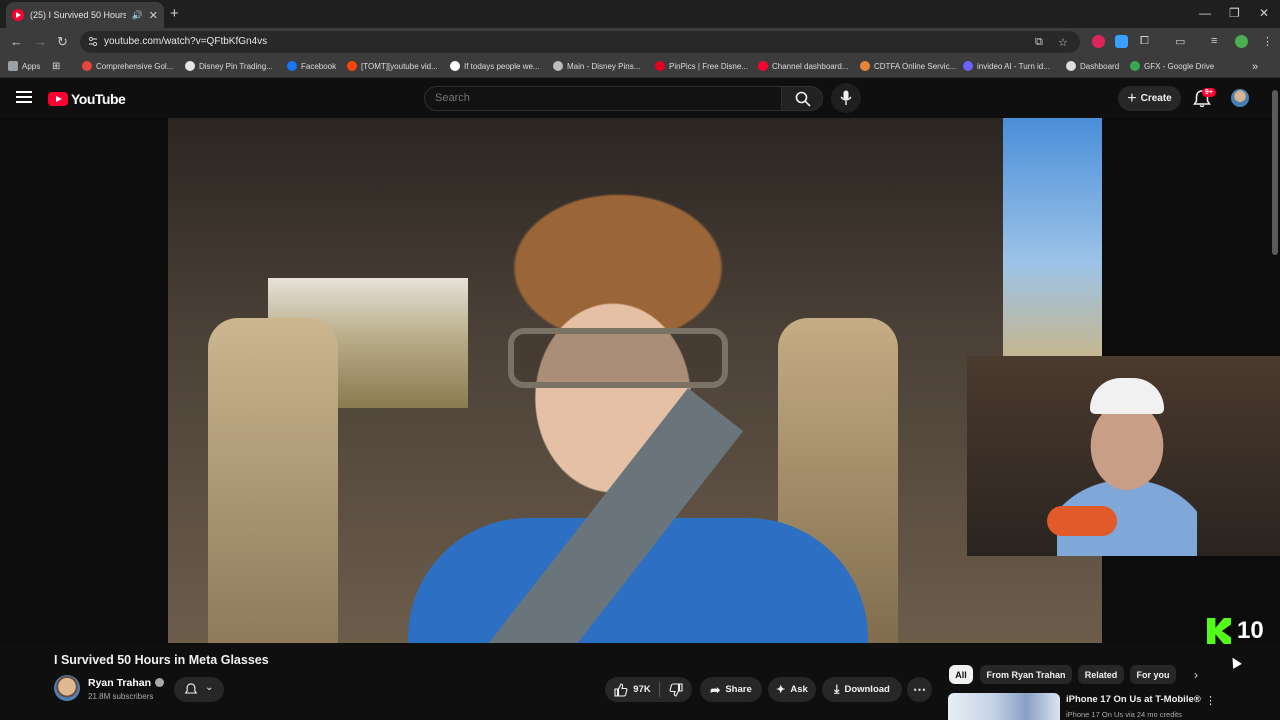 Image resolution: width=1280 pixels, height=720 pixels. I want to click on search-box, so click(603, 98).